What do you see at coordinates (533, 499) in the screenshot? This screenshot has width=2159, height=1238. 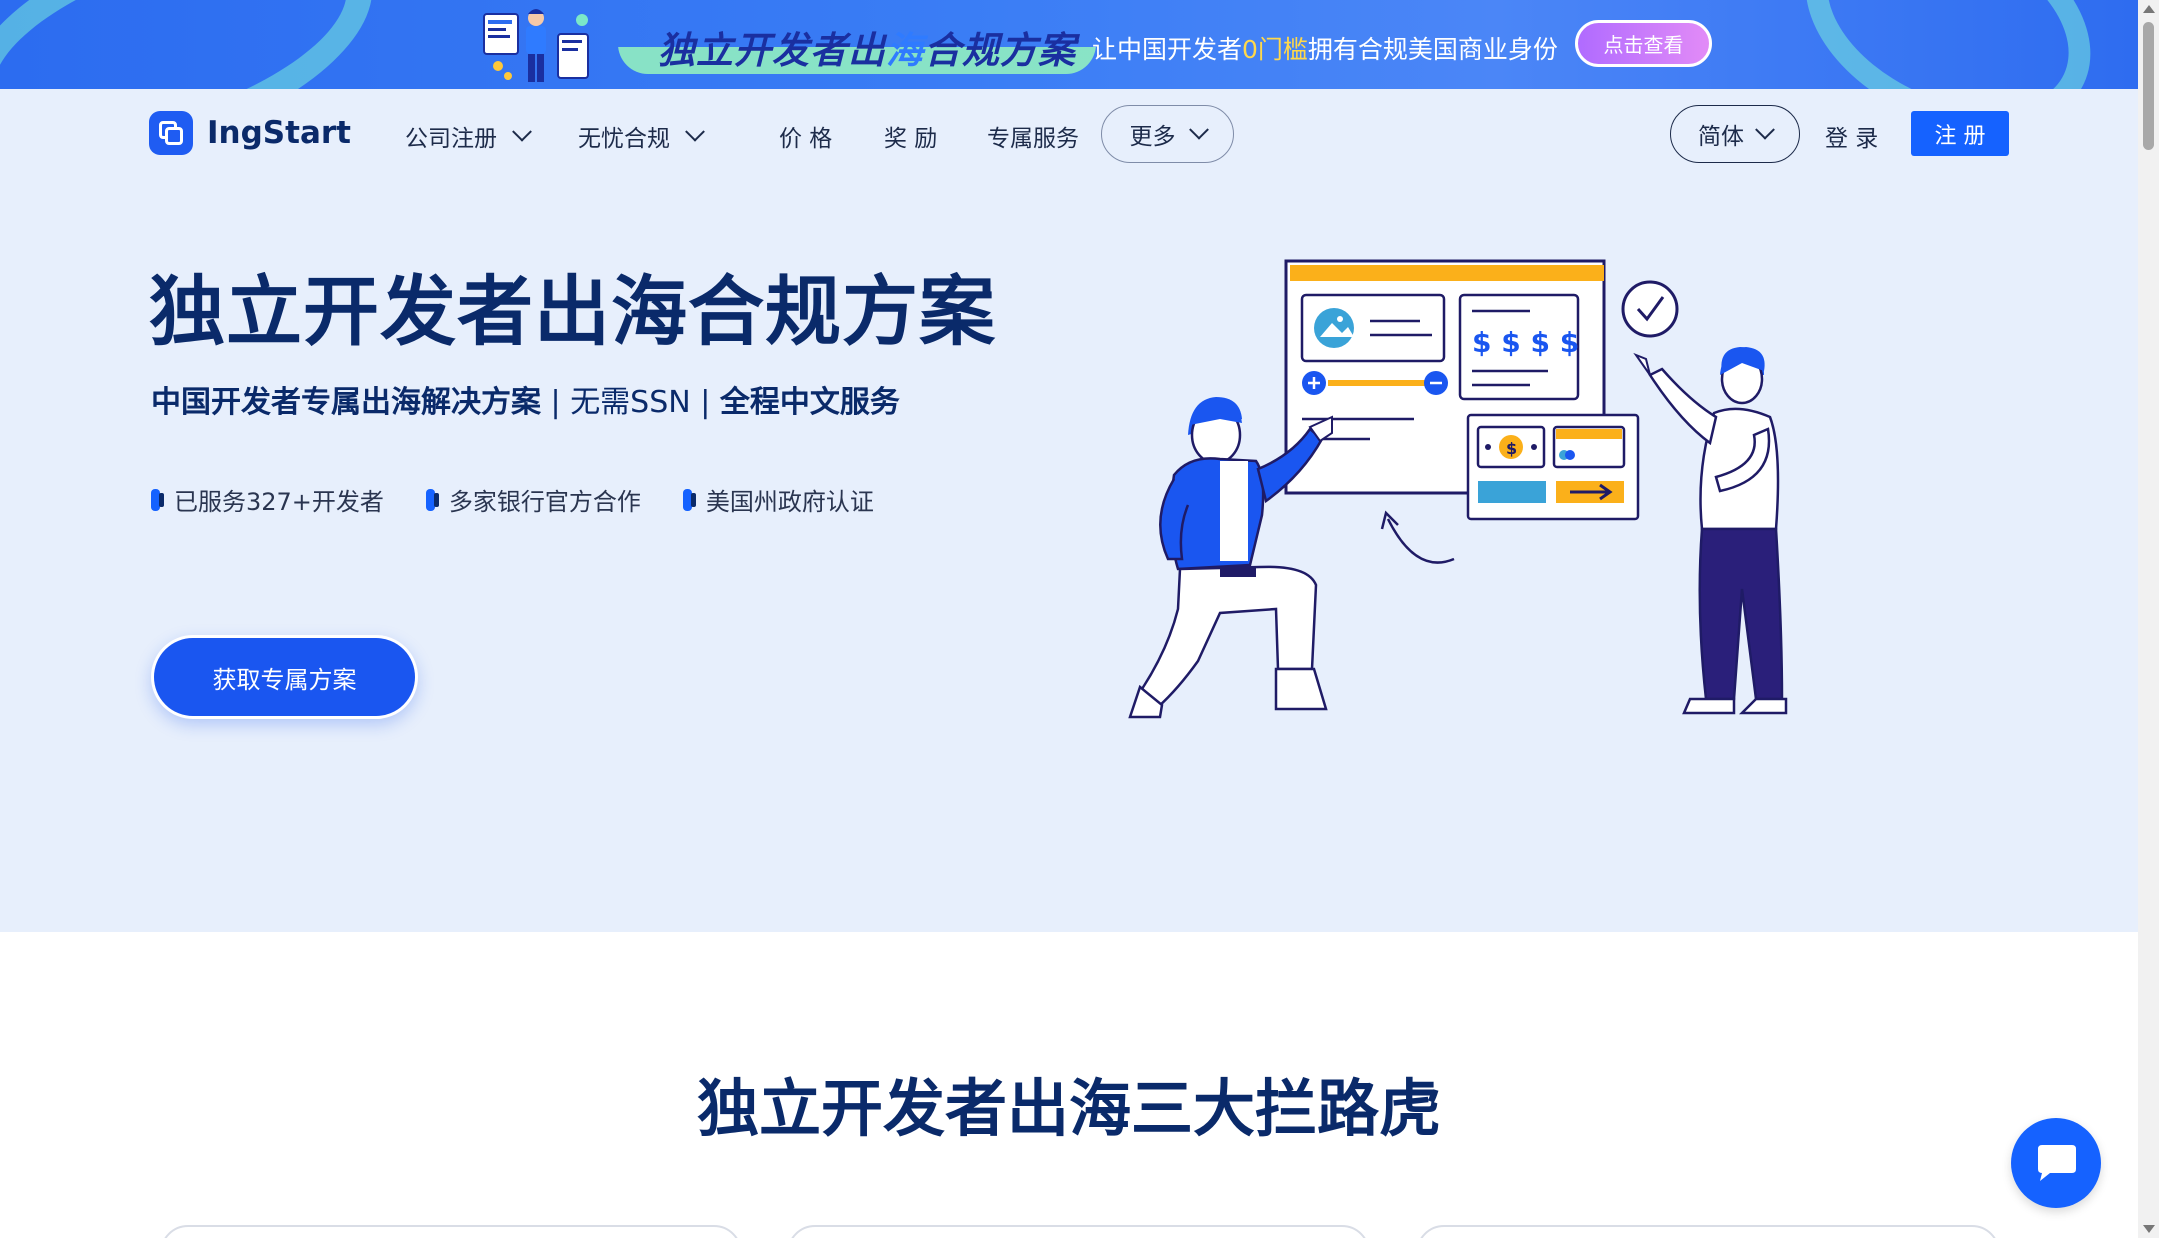 I see `feature-item: 多家银行官方合作` at bounding box center [533, 499].